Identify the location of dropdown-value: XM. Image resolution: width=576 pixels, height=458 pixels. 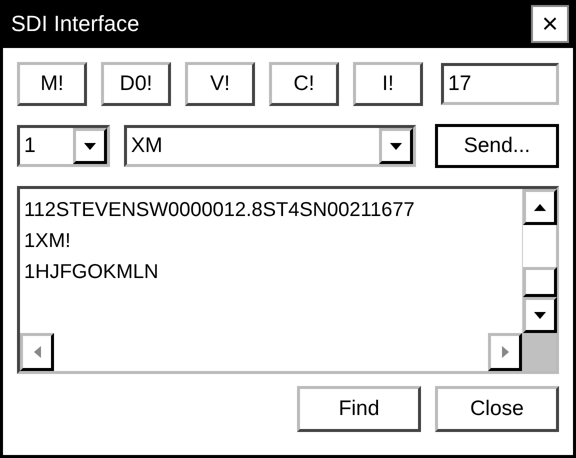
(146, 146).